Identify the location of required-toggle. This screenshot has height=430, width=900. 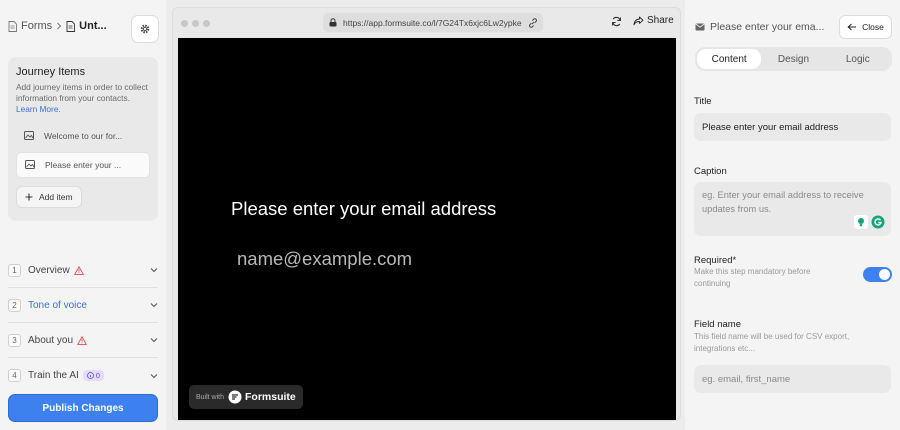
(877, 274).